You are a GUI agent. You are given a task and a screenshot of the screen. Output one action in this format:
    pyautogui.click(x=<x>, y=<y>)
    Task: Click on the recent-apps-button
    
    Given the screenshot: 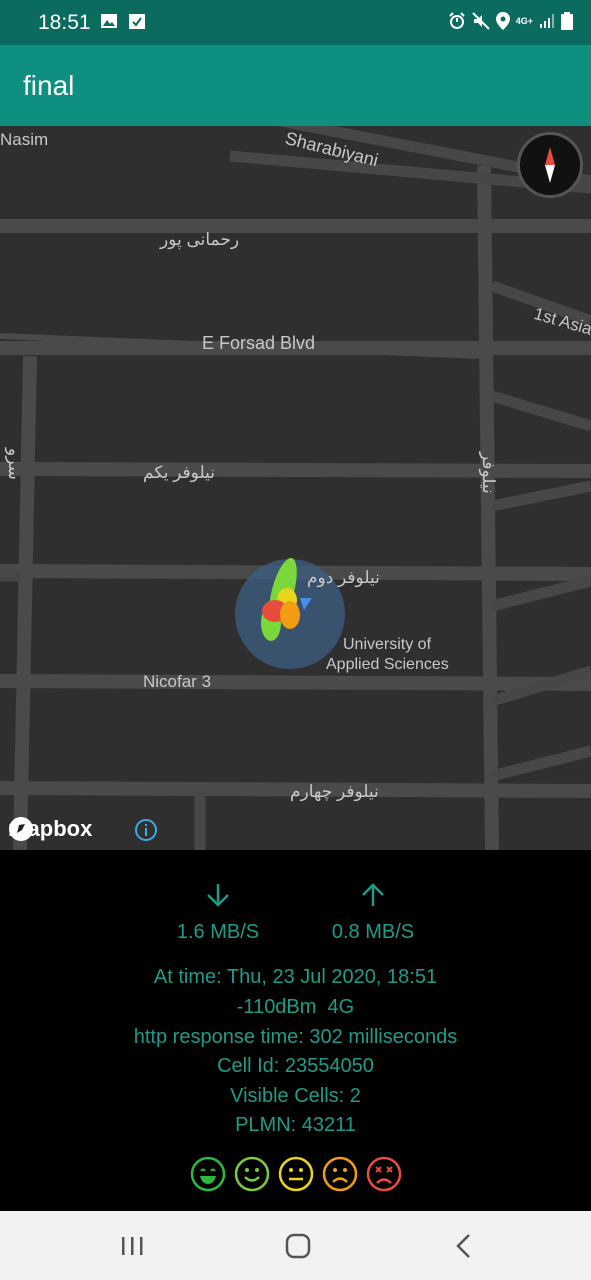 What is the action you would take?
    pyautogui.click(x=133, y=1246)
    